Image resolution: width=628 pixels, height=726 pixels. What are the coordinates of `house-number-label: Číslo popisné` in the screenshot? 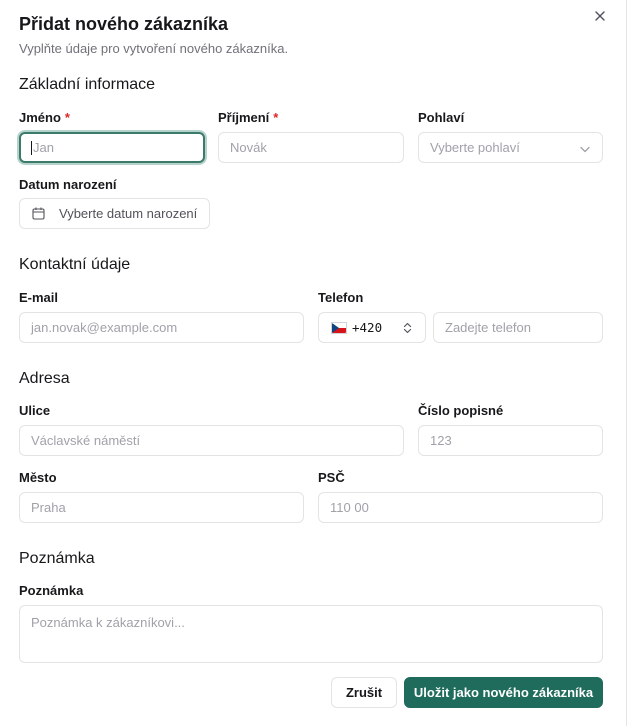 It's located at (461, 410).